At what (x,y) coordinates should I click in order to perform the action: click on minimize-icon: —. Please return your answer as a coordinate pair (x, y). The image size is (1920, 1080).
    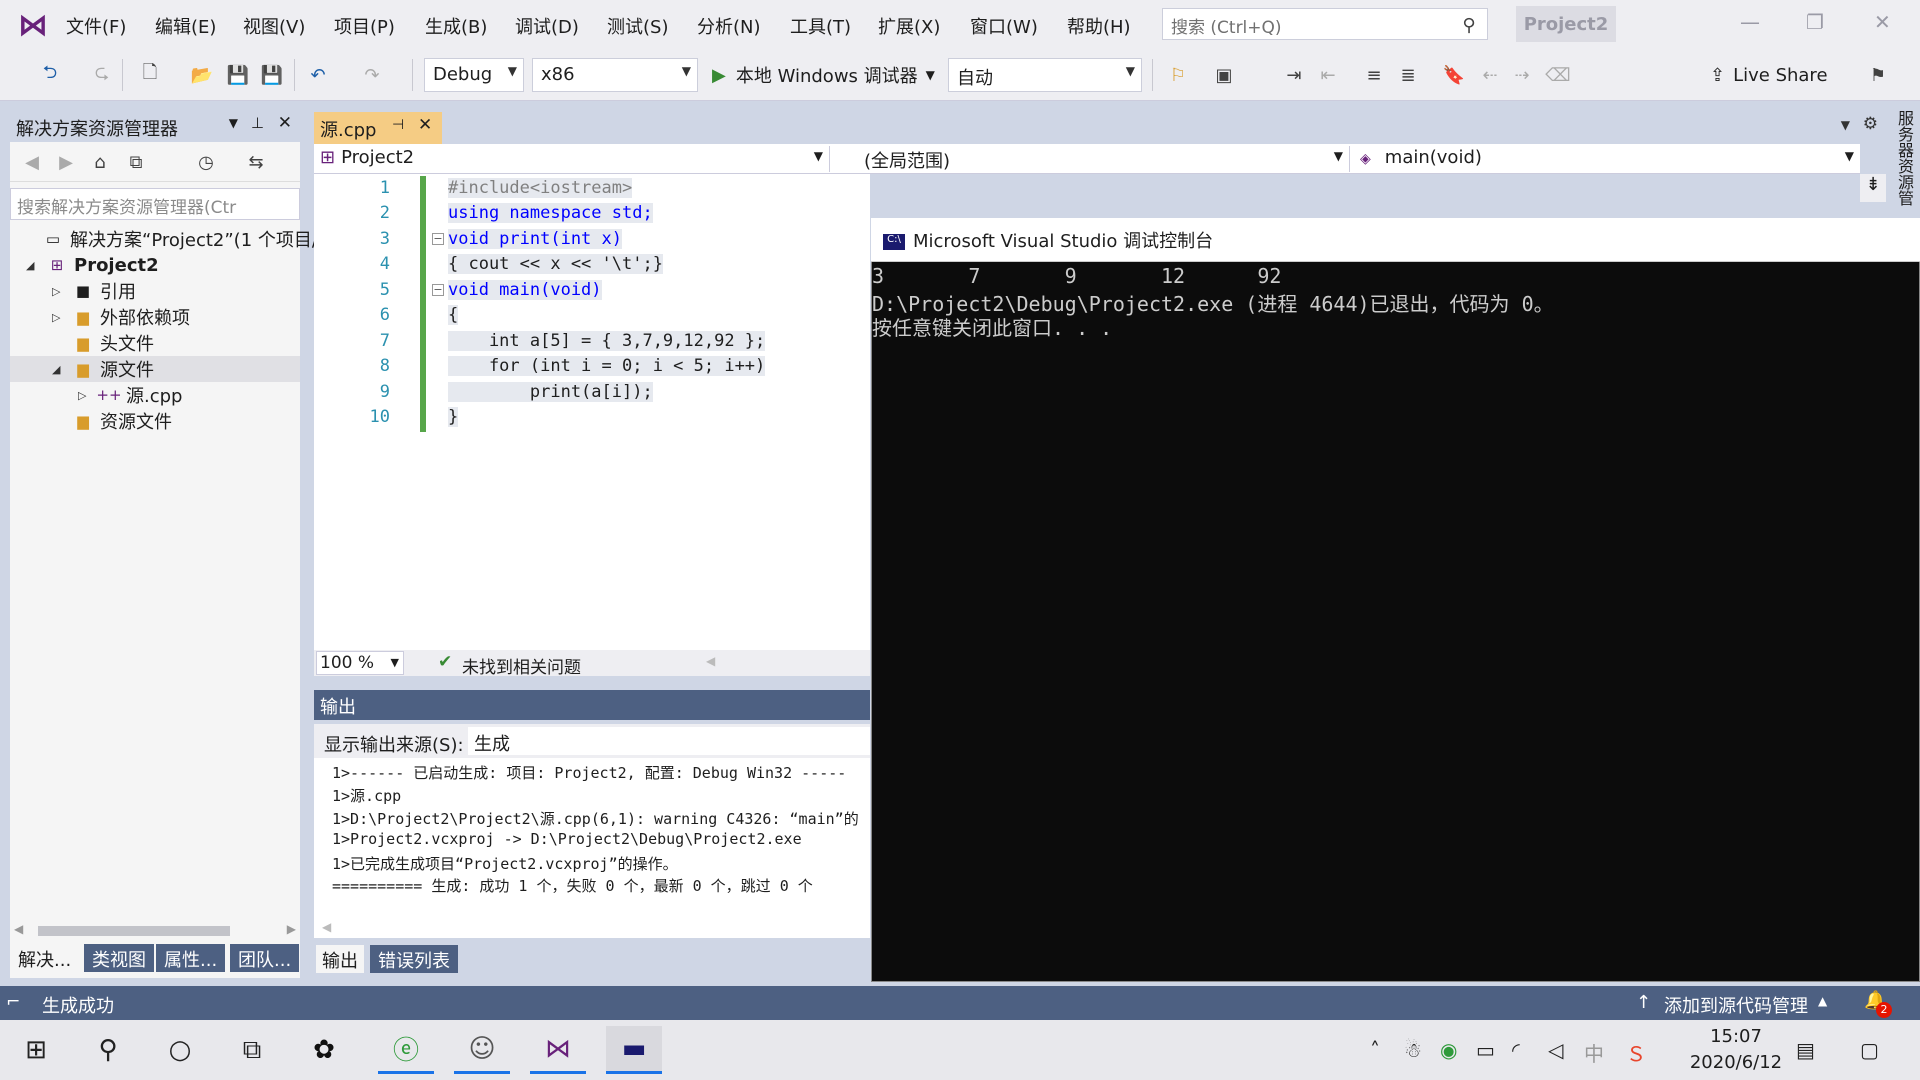
    Looking at the image, I should click on (1750, 22).